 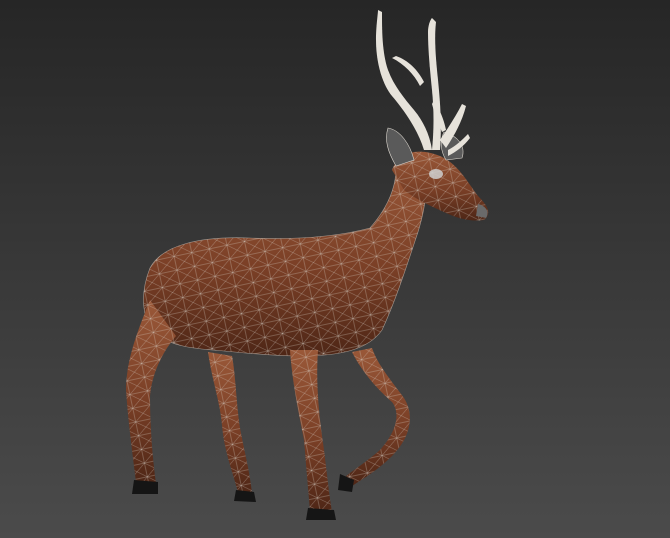 What do you see at coordinates (313, 435) in the screenshot?
I see `near-front-leg` at bounding box center [313, 435].